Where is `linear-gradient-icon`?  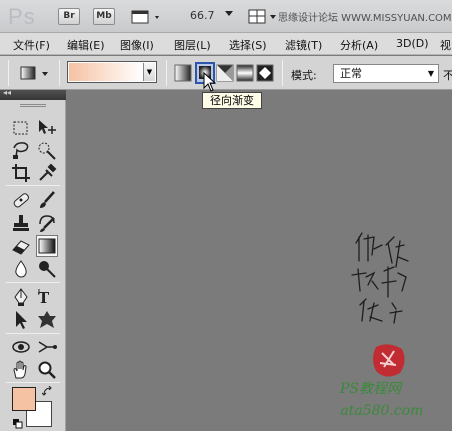 linear-gradient-icon is located at coordinates (183, 73).